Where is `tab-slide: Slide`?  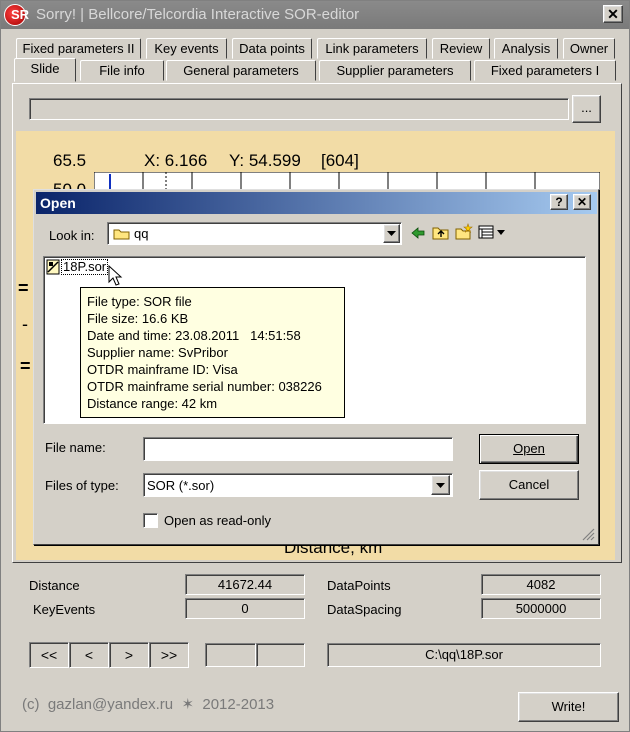 tab-slide: Slide is located at coordinates (45, 70).